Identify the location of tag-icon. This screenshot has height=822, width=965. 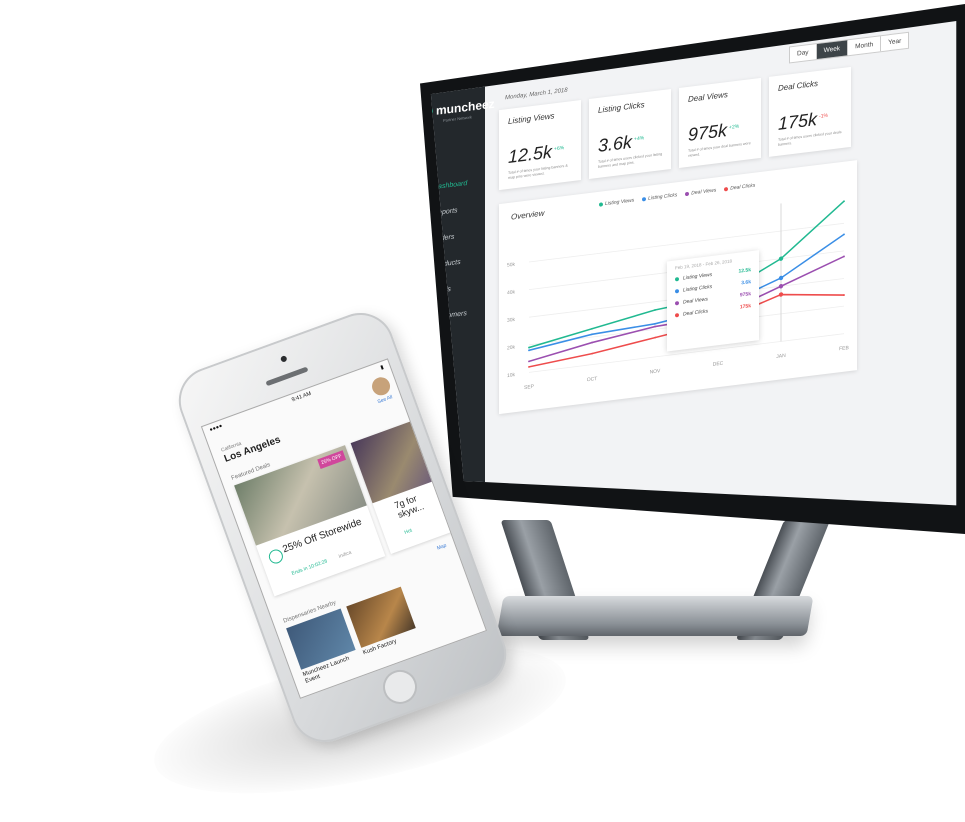
(423, 292).